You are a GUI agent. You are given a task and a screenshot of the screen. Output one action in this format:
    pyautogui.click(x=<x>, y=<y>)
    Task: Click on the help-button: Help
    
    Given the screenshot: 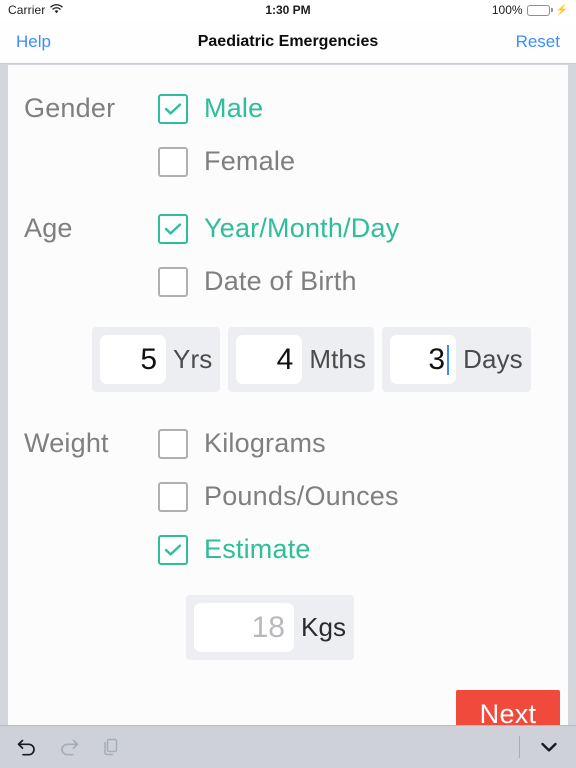 What is the action you would take?
    pyautogui.click(x=33, y=42)
    